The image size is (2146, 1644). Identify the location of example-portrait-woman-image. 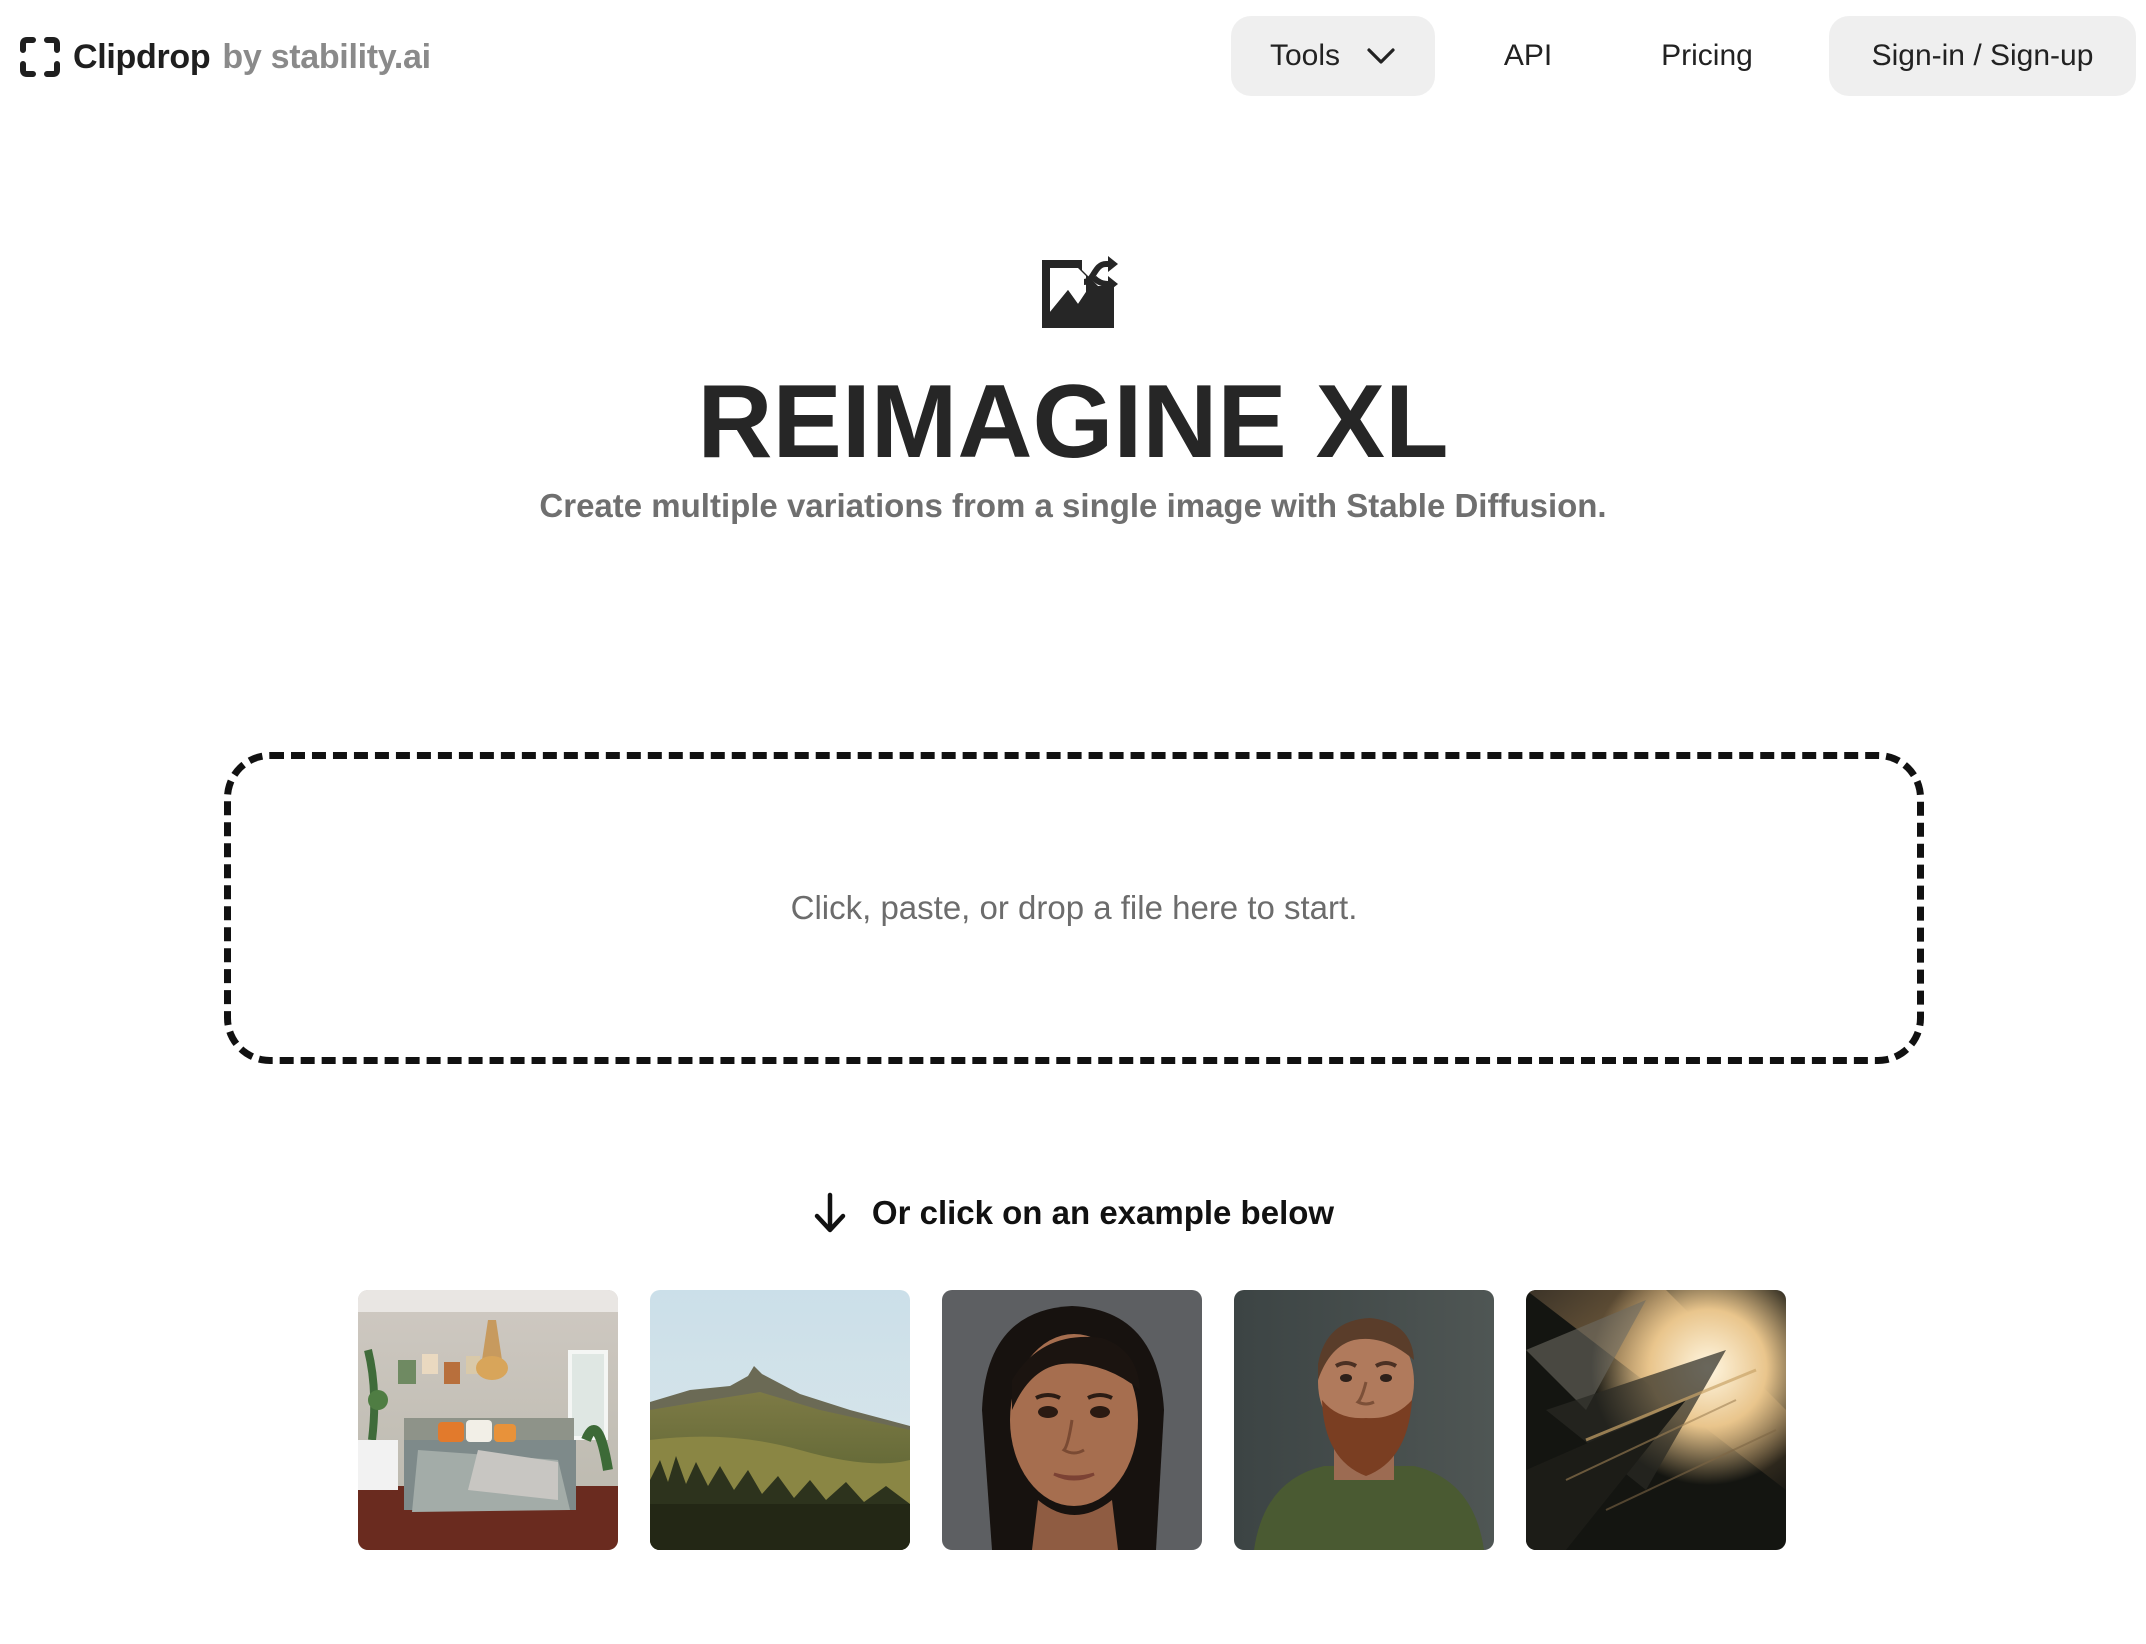
(1072, 1420).